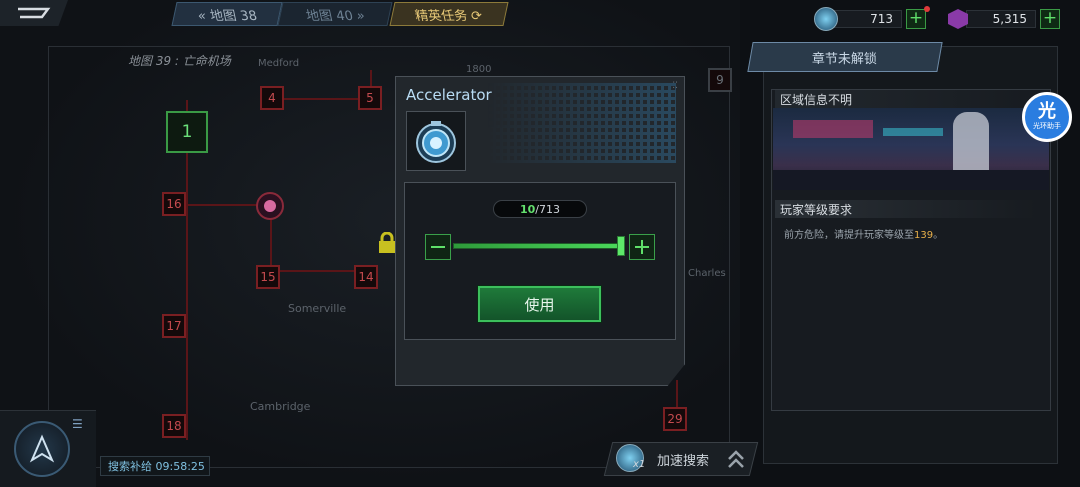 The image size is (1080, 487). I want to click on enemy-core-icon, so click(270, 206).